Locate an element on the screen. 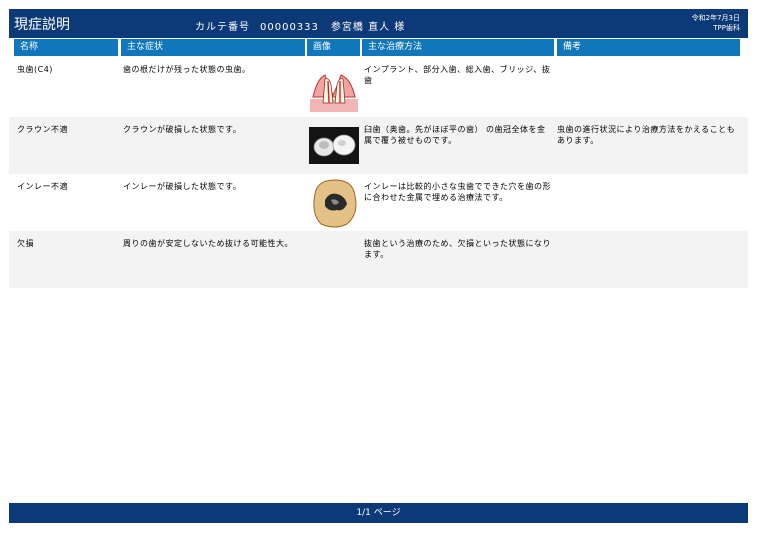  header-meta: 令和2年7月3日 TPP歯科 is located at coordinates (716, 23).